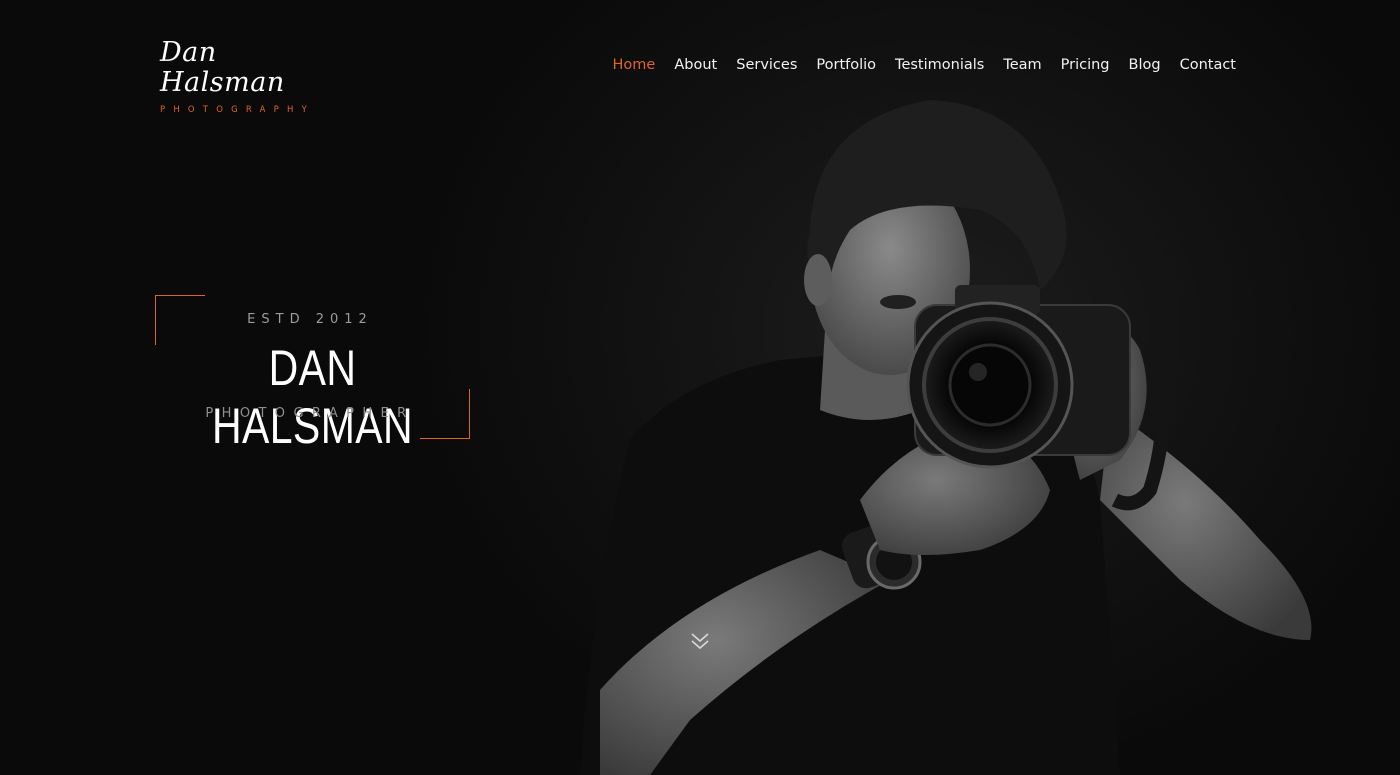 Image resolution: width=1400 pixels, height=775 pixels. Describe the element at coordinates (1022, 65) in the screenshot. I see `nav-team: Team` at that location.